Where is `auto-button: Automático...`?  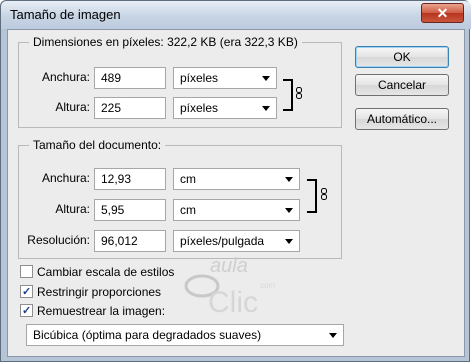
auto-button: Automático... is located at coordinates (402, 119).